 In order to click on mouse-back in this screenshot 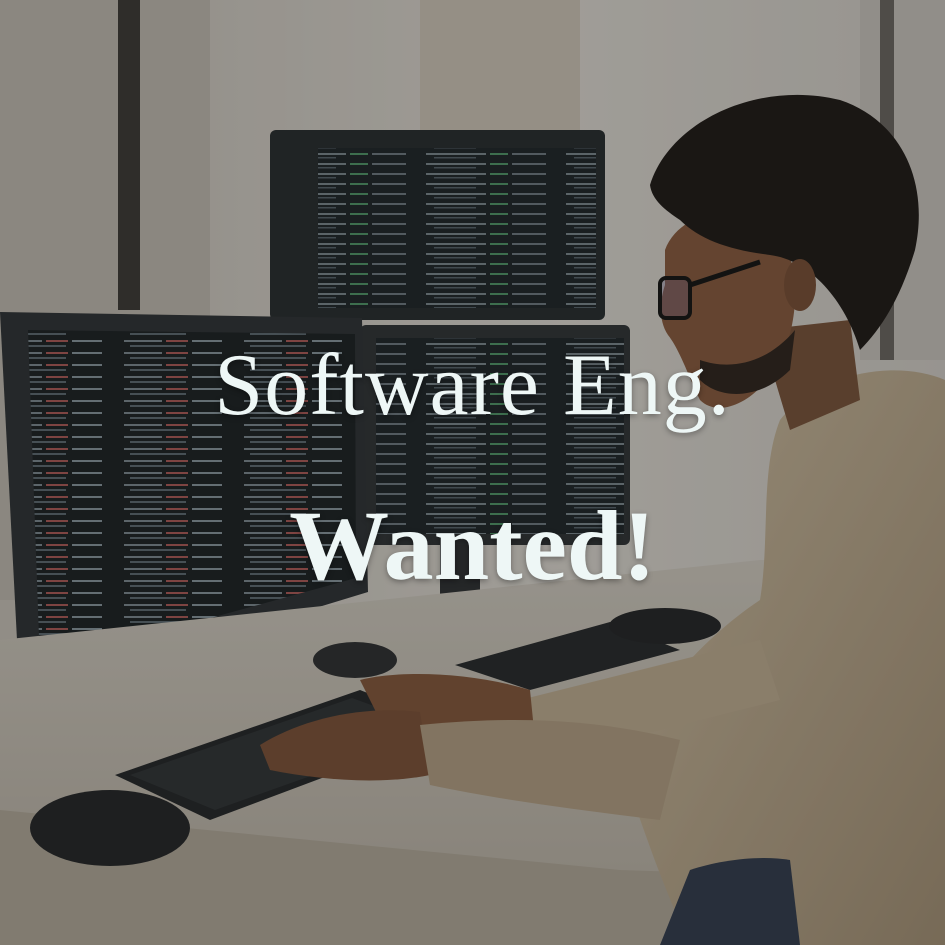, I will do `click(665, 626)`.